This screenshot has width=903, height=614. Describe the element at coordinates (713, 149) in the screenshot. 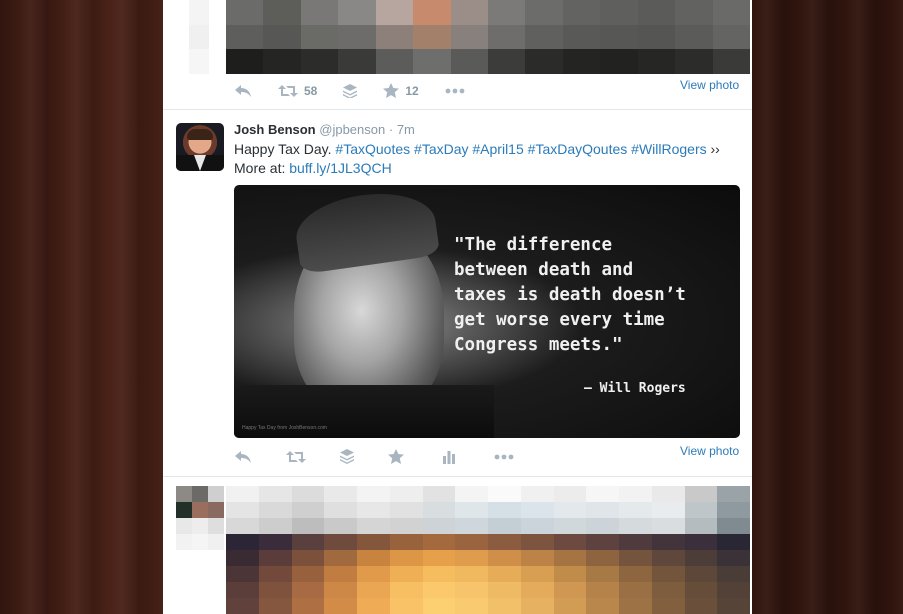

I see `tweet-text-suffix: ››` at that location.